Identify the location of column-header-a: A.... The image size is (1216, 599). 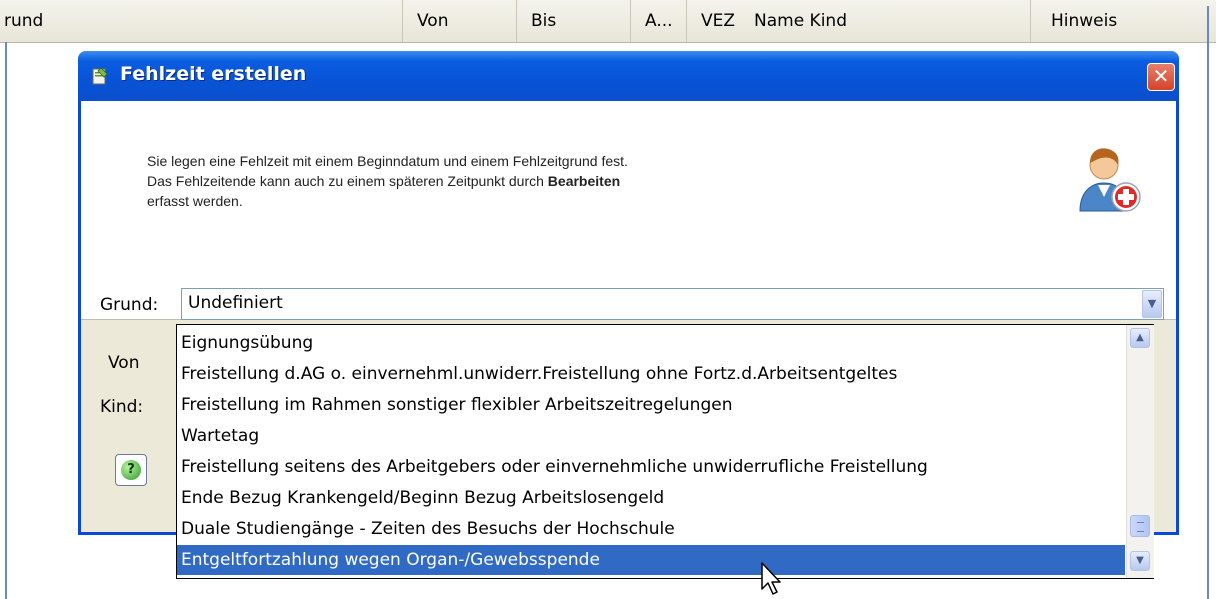
(658, 21).